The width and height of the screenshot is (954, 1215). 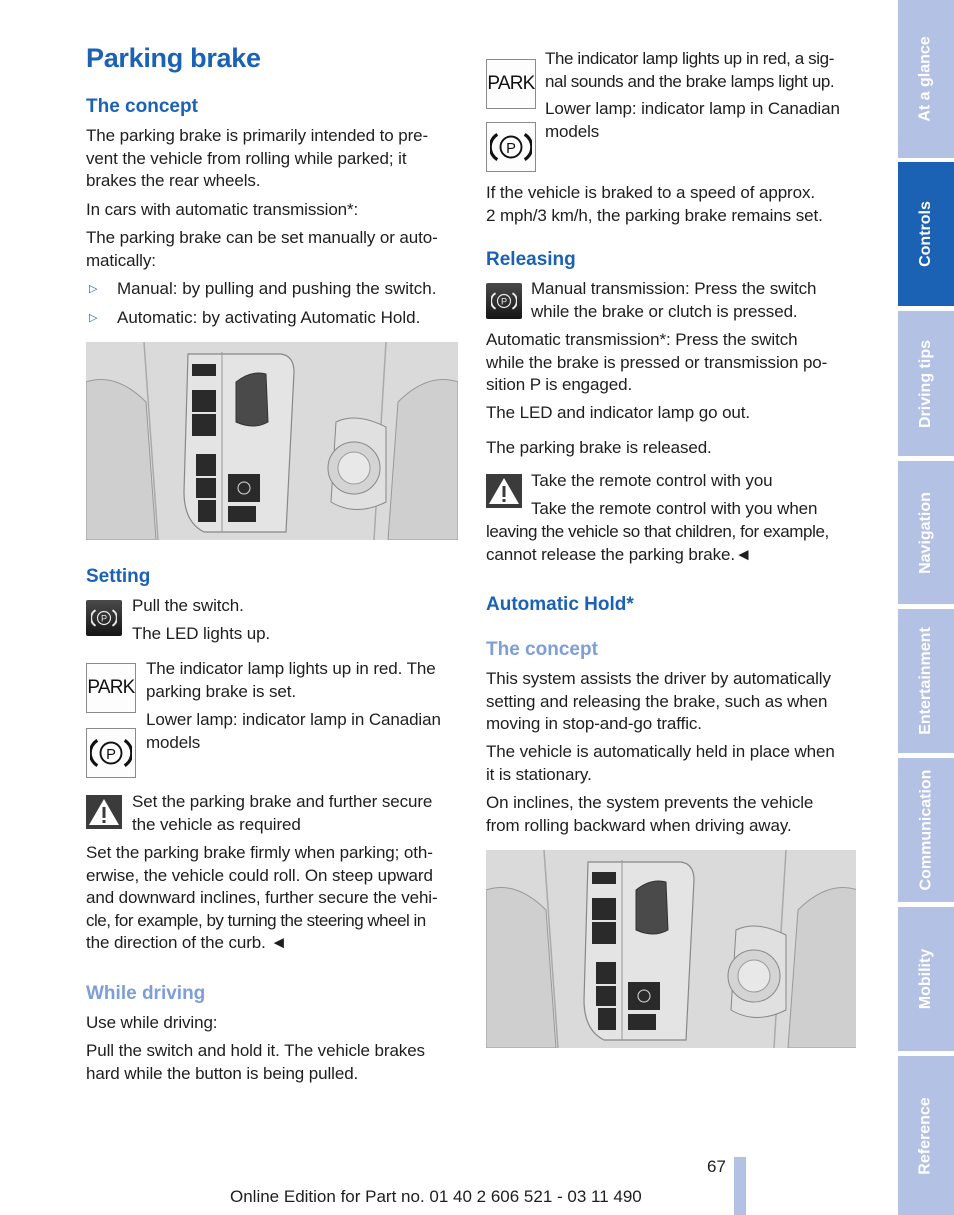 What do you see at coordinates (926, 234) in the screenshot?
I see `tab-controls: Controls` at bounding box center [926, 234].